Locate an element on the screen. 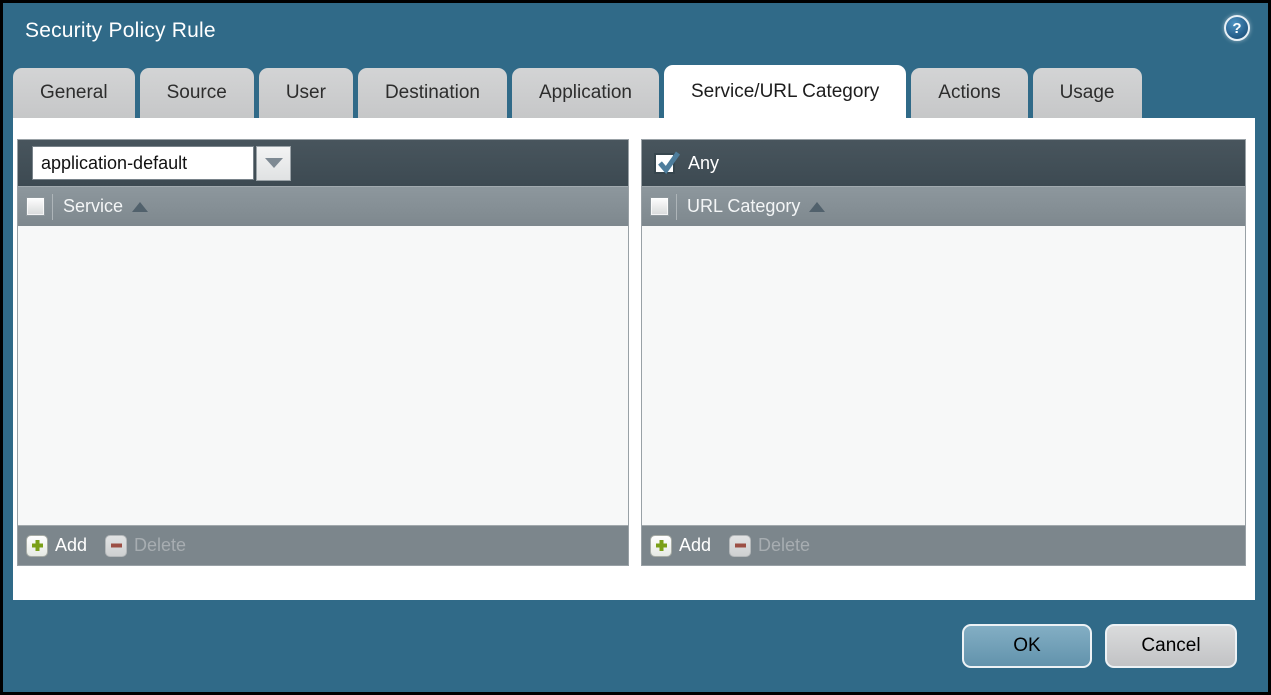 The height and width of the screenshot is (695, 1271). any-checkbox is located at coordinates (667, 162).